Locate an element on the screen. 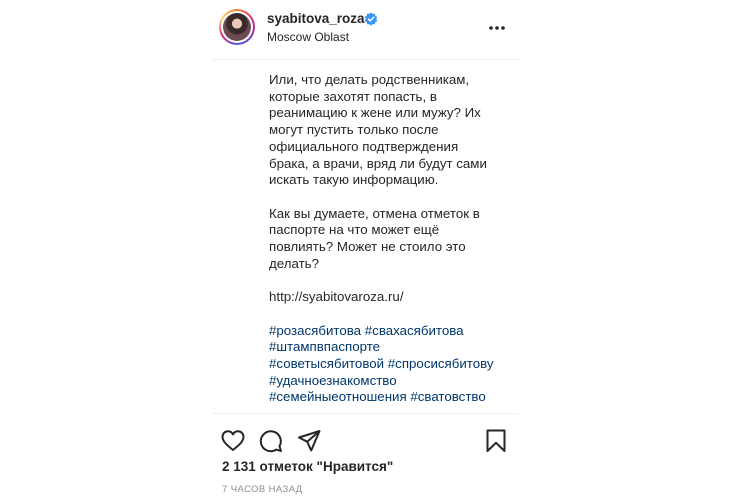 The image size is (730, 501). hashtag-link: #розасябитова is located at coordinates (315, 330).